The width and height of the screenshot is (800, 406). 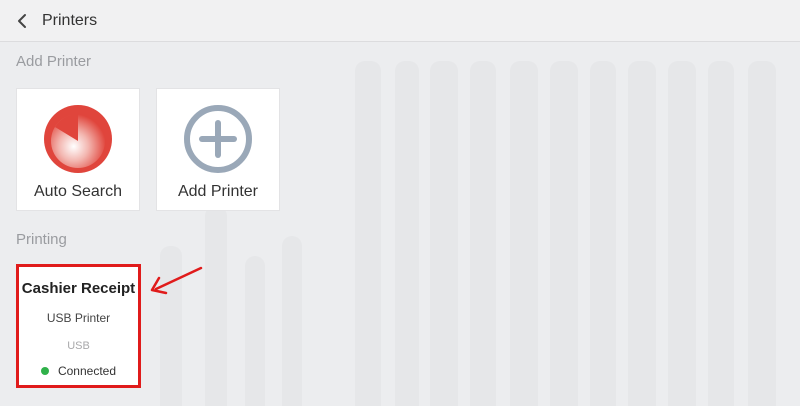 What do you see at coordinates (78, 191) in the screenshot?
I see `auto-search-label: Auto Search` at bounding box center [78, 191].